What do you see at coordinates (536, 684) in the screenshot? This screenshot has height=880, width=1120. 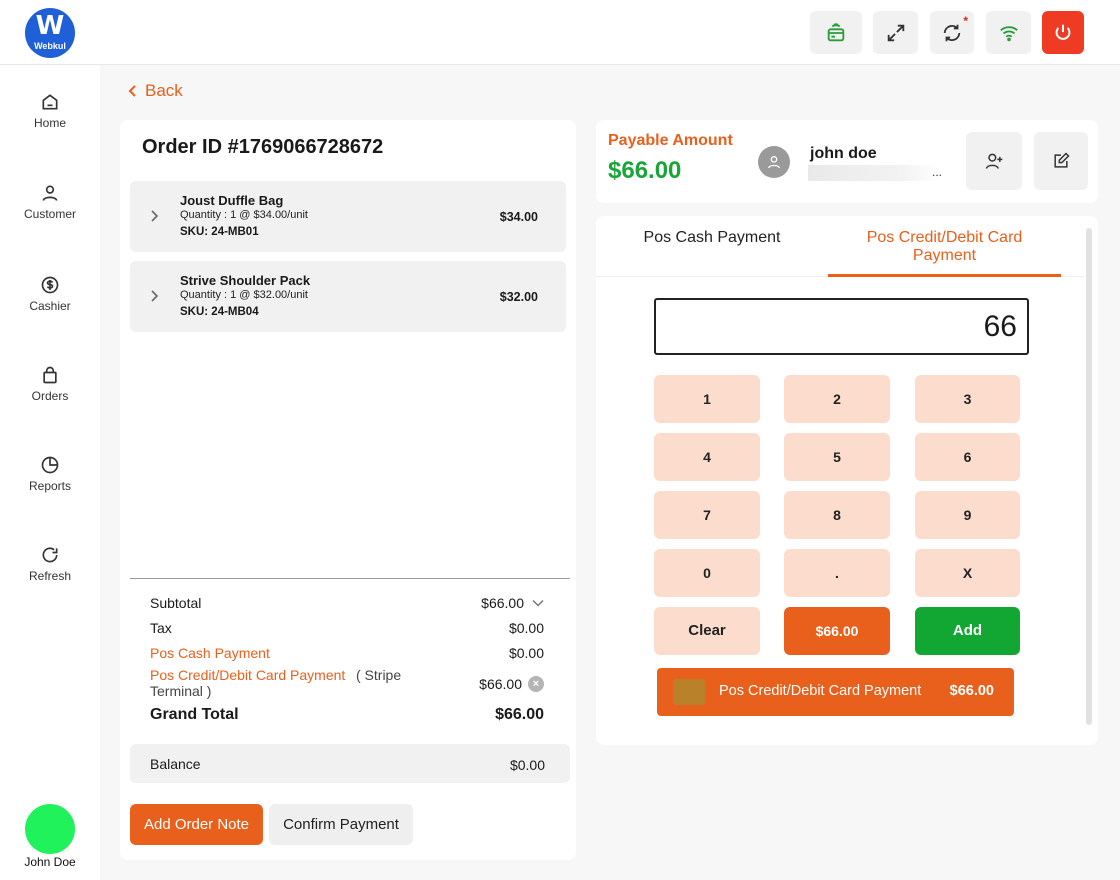 I see `remove-payment-icon: ×` at bounding box center [536, 684].